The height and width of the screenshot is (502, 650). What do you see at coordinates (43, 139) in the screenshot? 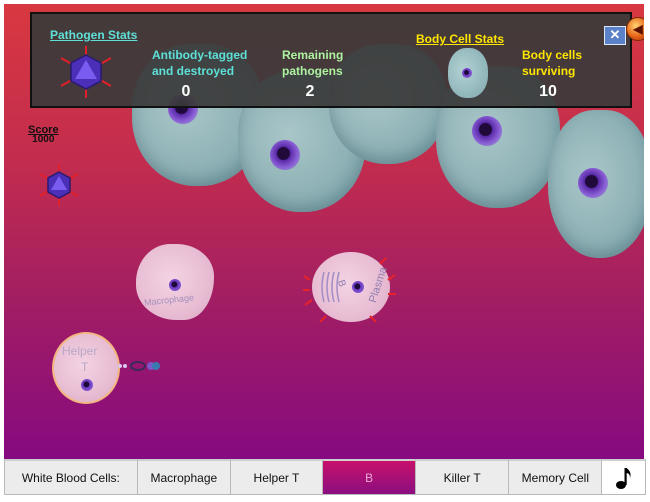
I see `score-value: 1000` at bounding box center [43, 139].